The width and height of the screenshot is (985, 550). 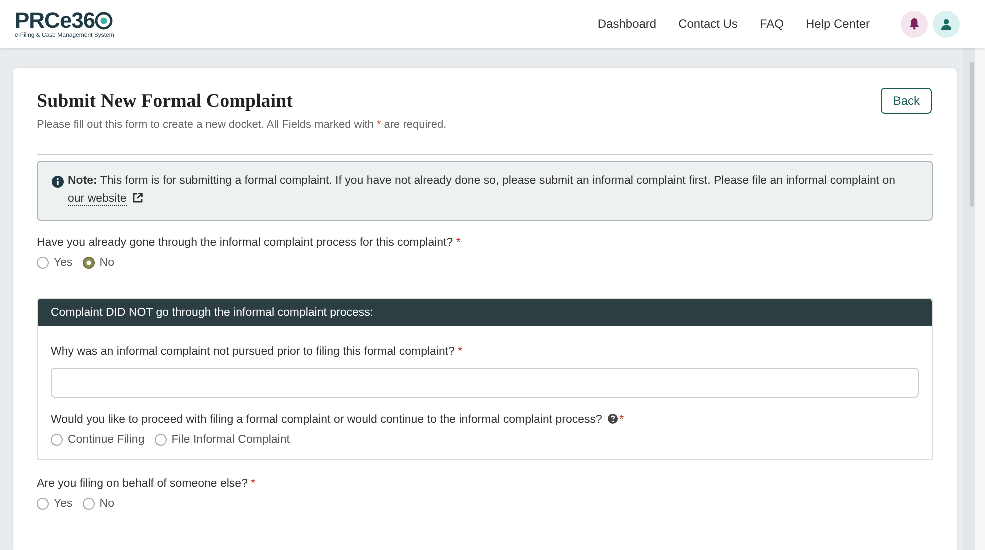 What do you see at coordinates (627, 24) in the screenshot?
I see `nav-link: Dashboard` at bounding box center [627, 24].